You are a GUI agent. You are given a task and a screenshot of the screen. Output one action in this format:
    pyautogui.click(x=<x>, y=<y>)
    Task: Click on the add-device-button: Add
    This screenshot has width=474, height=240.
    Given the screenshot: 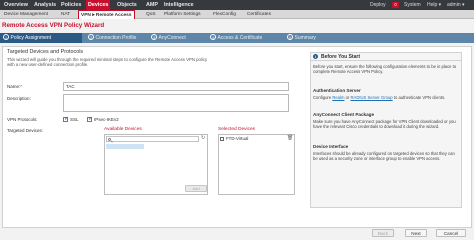 What is the action you would take?
    pyautogui.click(x=196, y=188)
    